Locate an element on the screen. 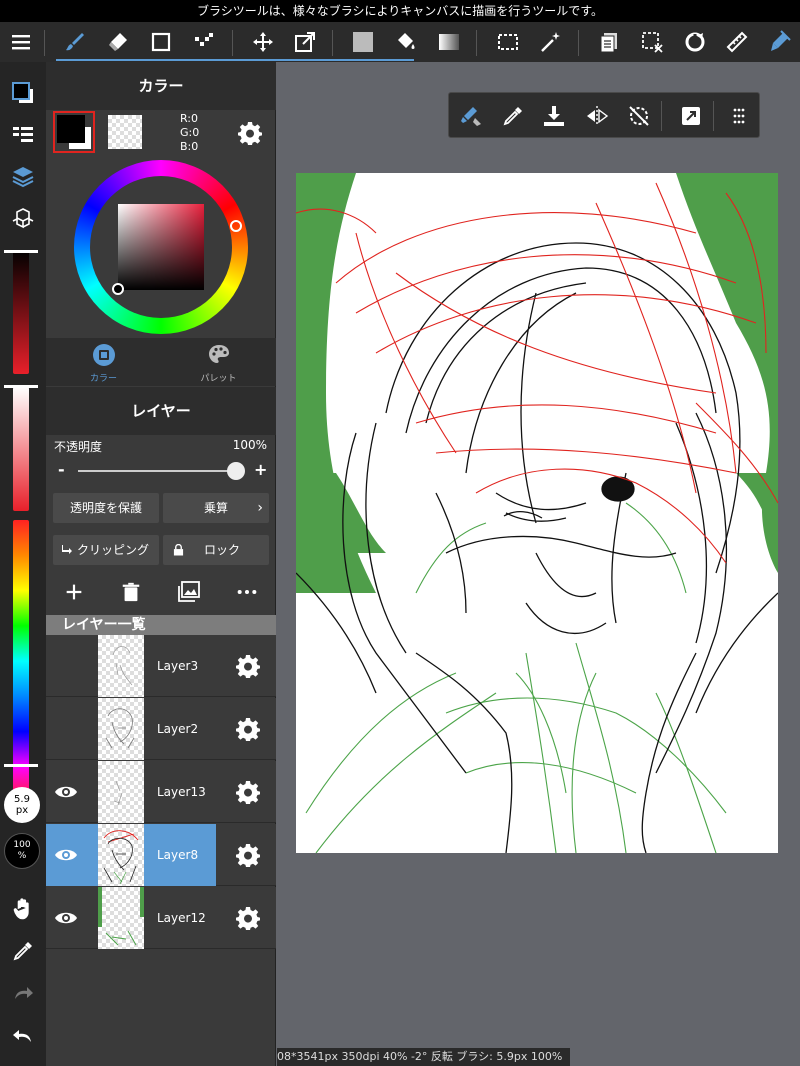  lock-label: ロック is located at coordinates (221, 550).